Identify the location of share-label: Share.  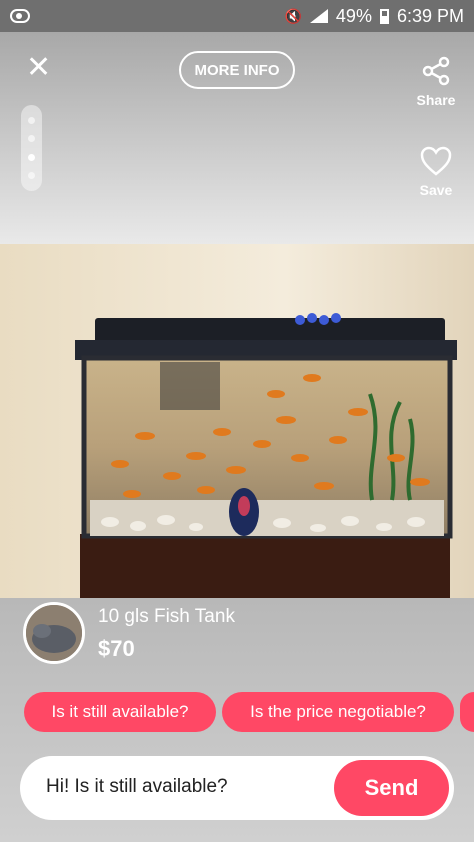
(436, 100).